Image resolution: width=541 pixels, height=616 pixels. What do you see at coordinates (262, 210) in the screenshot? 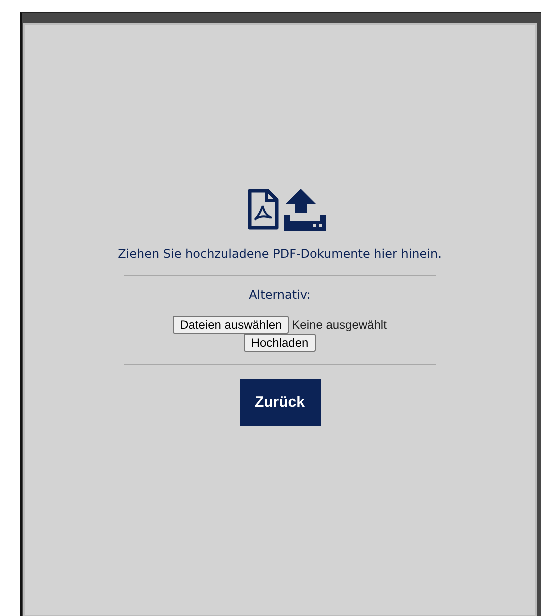
I see `pdf-file-icon` at bounding box center [262, 210].